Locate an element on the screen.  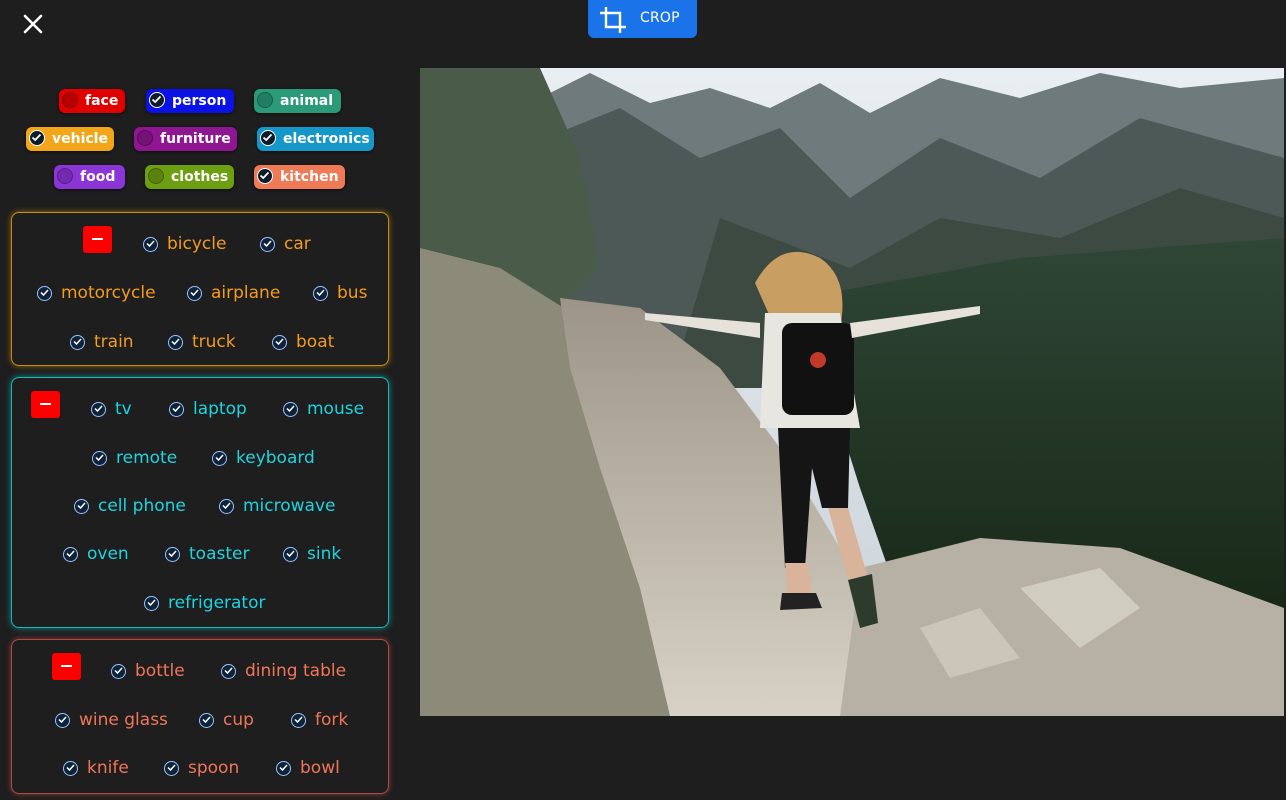
item-microwave: microwave is located at coordinates (277, 506).